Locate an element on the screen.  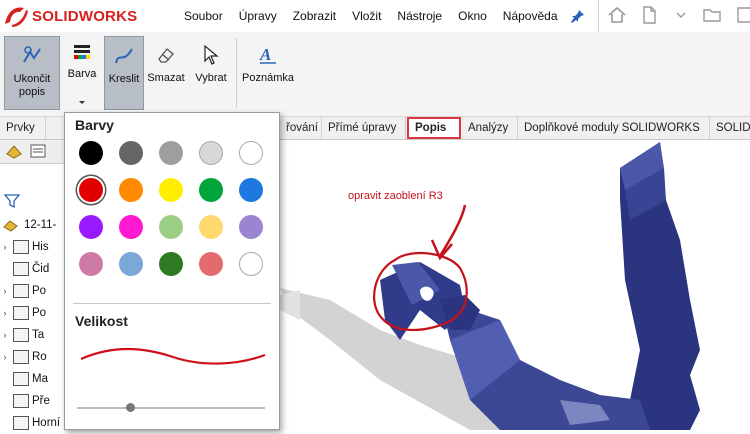
erase-label: Smazat is located at coordinates (166, 78).